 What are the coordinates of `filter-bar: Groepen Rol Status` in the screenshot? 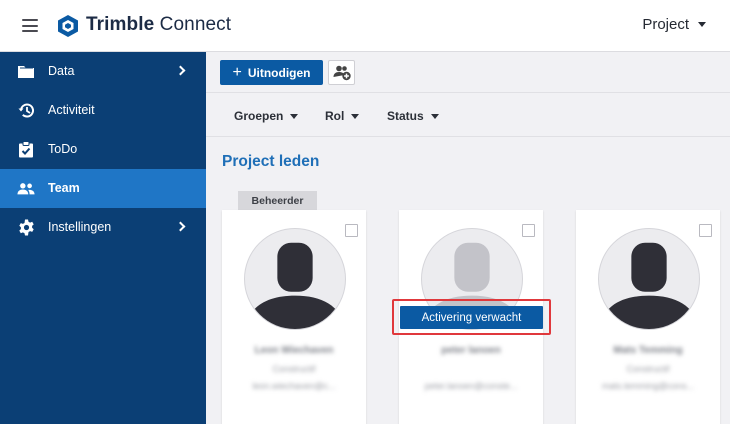 It's located at (468, 115).